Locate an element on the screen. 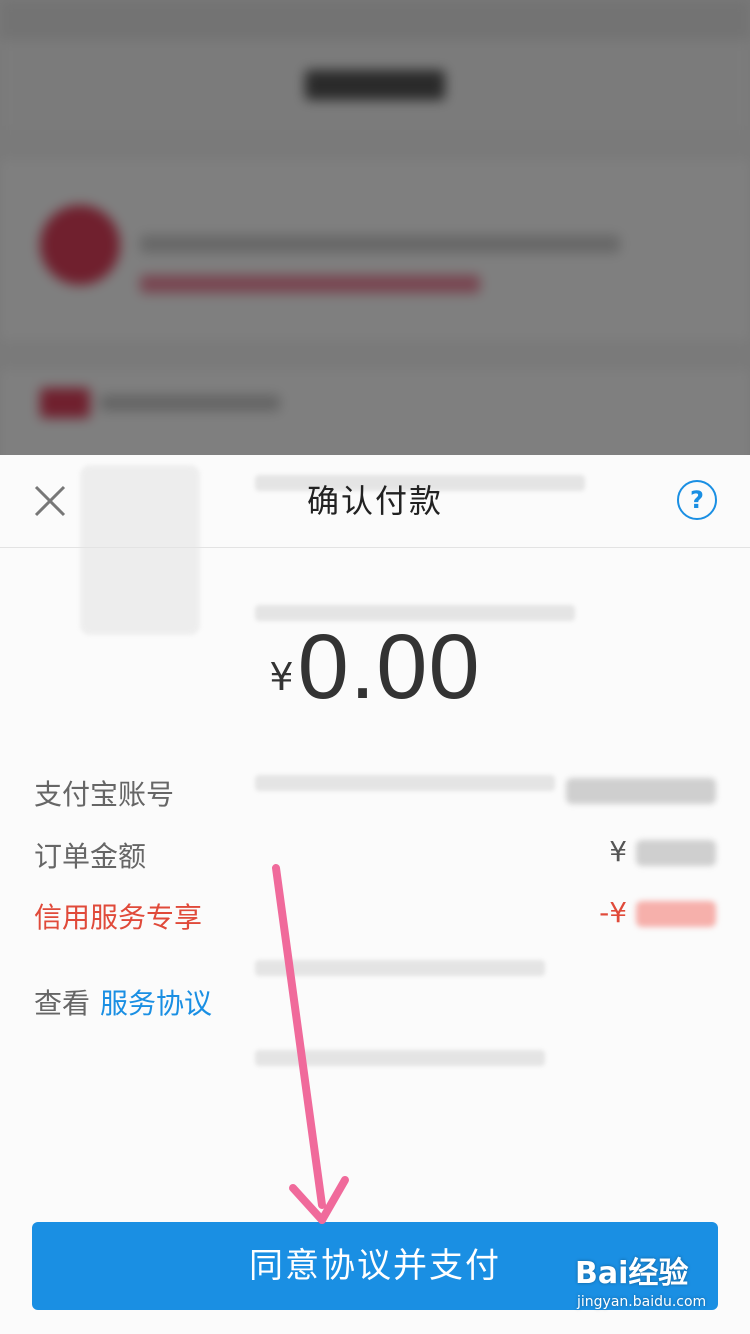  account-value is located at coordinates (641, 789).